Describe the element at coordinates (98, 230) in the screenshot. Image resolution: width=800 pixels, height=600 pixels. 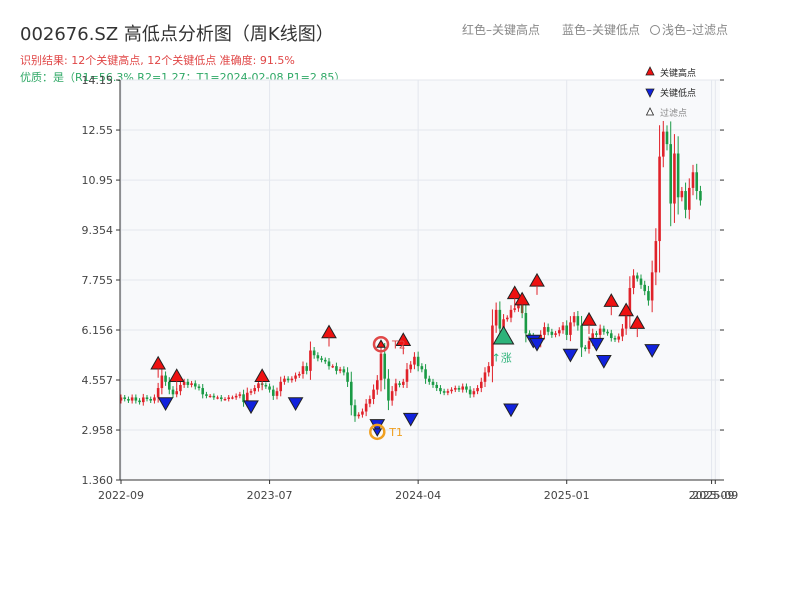
I see `y-tick-label: 9.354` at that location.